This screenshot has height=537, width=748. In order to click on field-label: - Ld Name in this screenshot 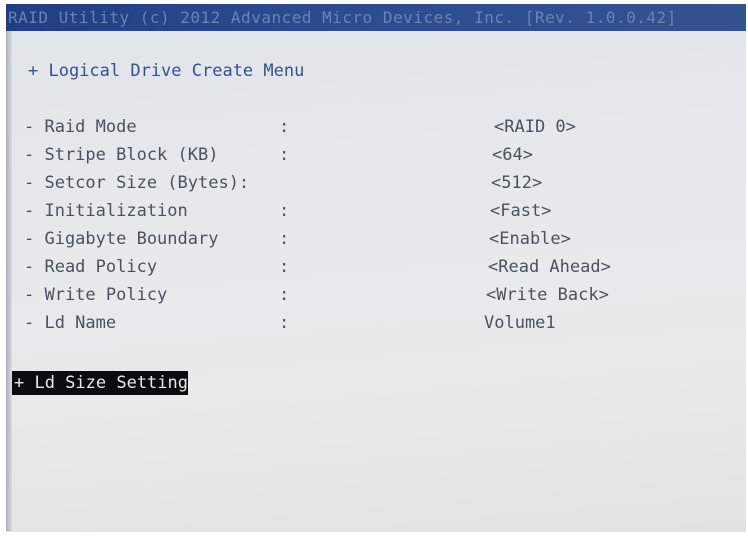, I will do `click(70, 323)`.